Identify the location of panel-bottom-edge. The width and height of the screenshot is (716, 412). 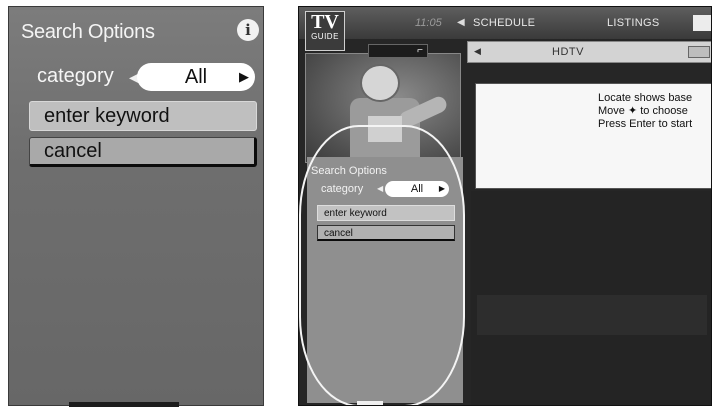
(124, 404).